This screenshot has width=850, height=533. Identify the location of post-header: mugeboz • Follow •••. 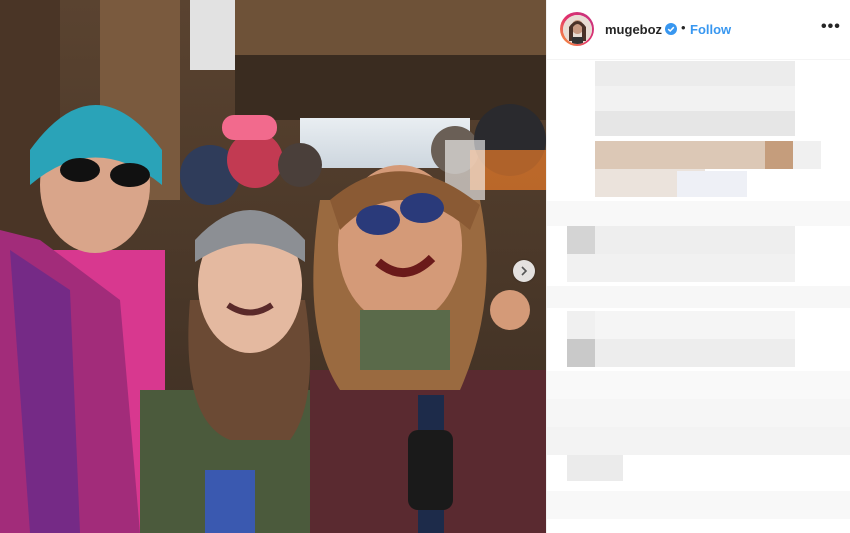
(698, 30).